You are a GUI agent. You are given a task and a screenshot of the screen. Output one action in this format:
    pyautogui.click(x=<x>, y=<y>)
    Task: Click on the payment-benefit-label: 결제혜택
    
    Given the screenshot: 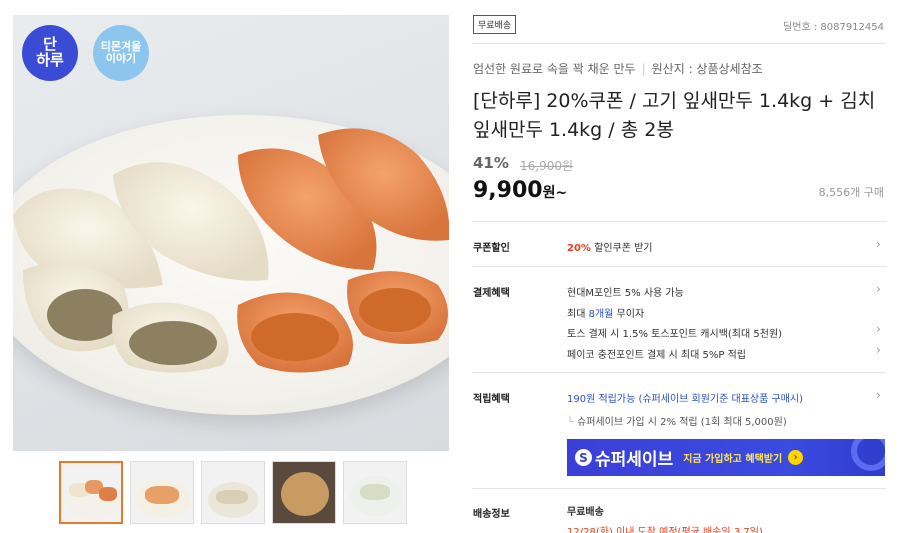 What is the action you would take?
    pyautogui.click(x=491, y=293)
    